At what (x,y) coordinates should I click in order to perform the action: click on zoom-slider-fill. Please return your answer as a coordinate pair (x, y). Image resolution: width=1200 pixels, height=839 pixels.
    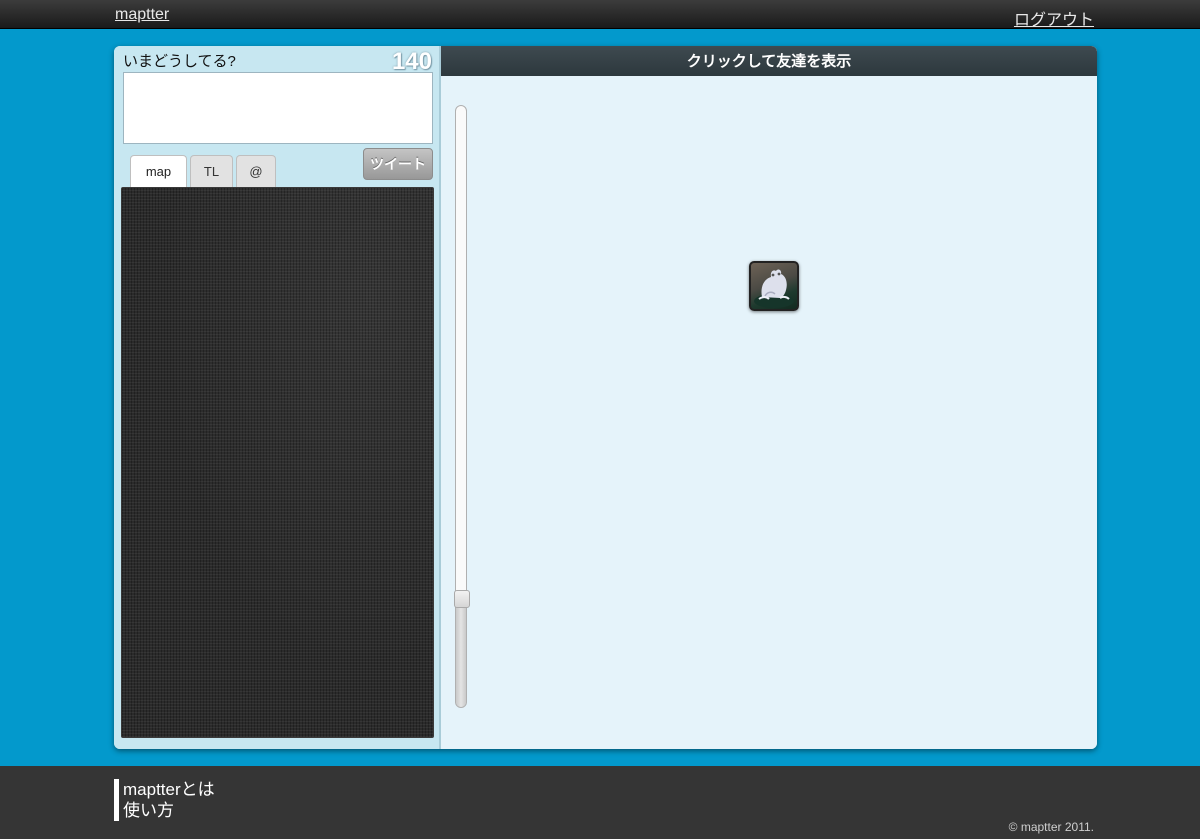
    Looking at the image, I should click on (461, 652).